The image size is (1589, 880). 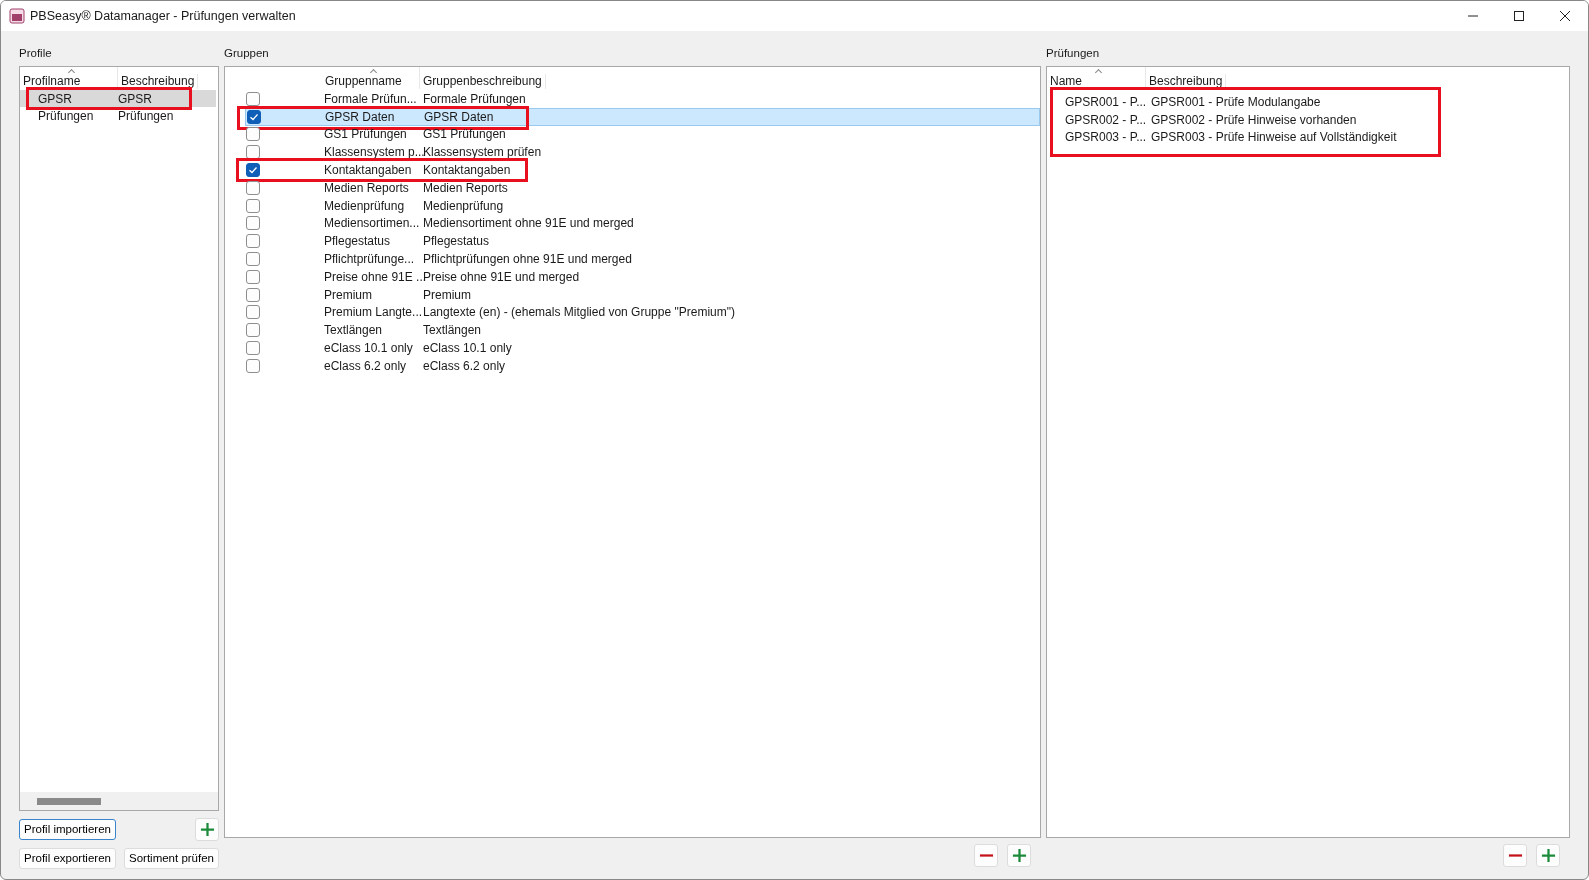 I want to click on group-row: Preise ohne 91E ...Preise ohne 91E und merged, so click(x=642, y=276).